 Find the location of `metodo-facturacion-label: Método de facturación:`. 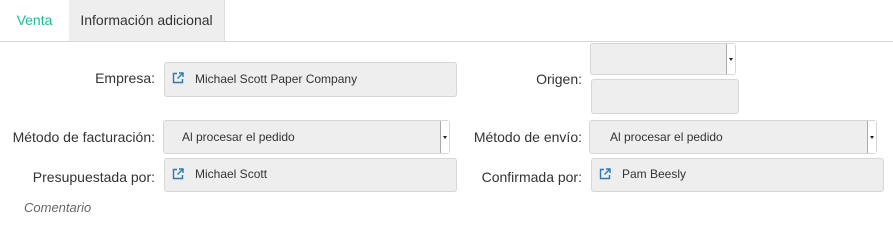

metodo-facturacion-label: Método de facturación: is located at coordinates (83, 137).